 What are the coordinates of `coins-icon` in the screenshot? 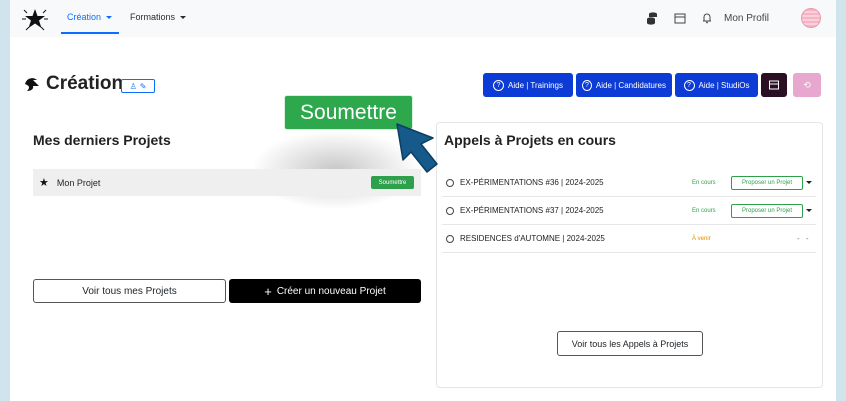 It's located at (652, 18).